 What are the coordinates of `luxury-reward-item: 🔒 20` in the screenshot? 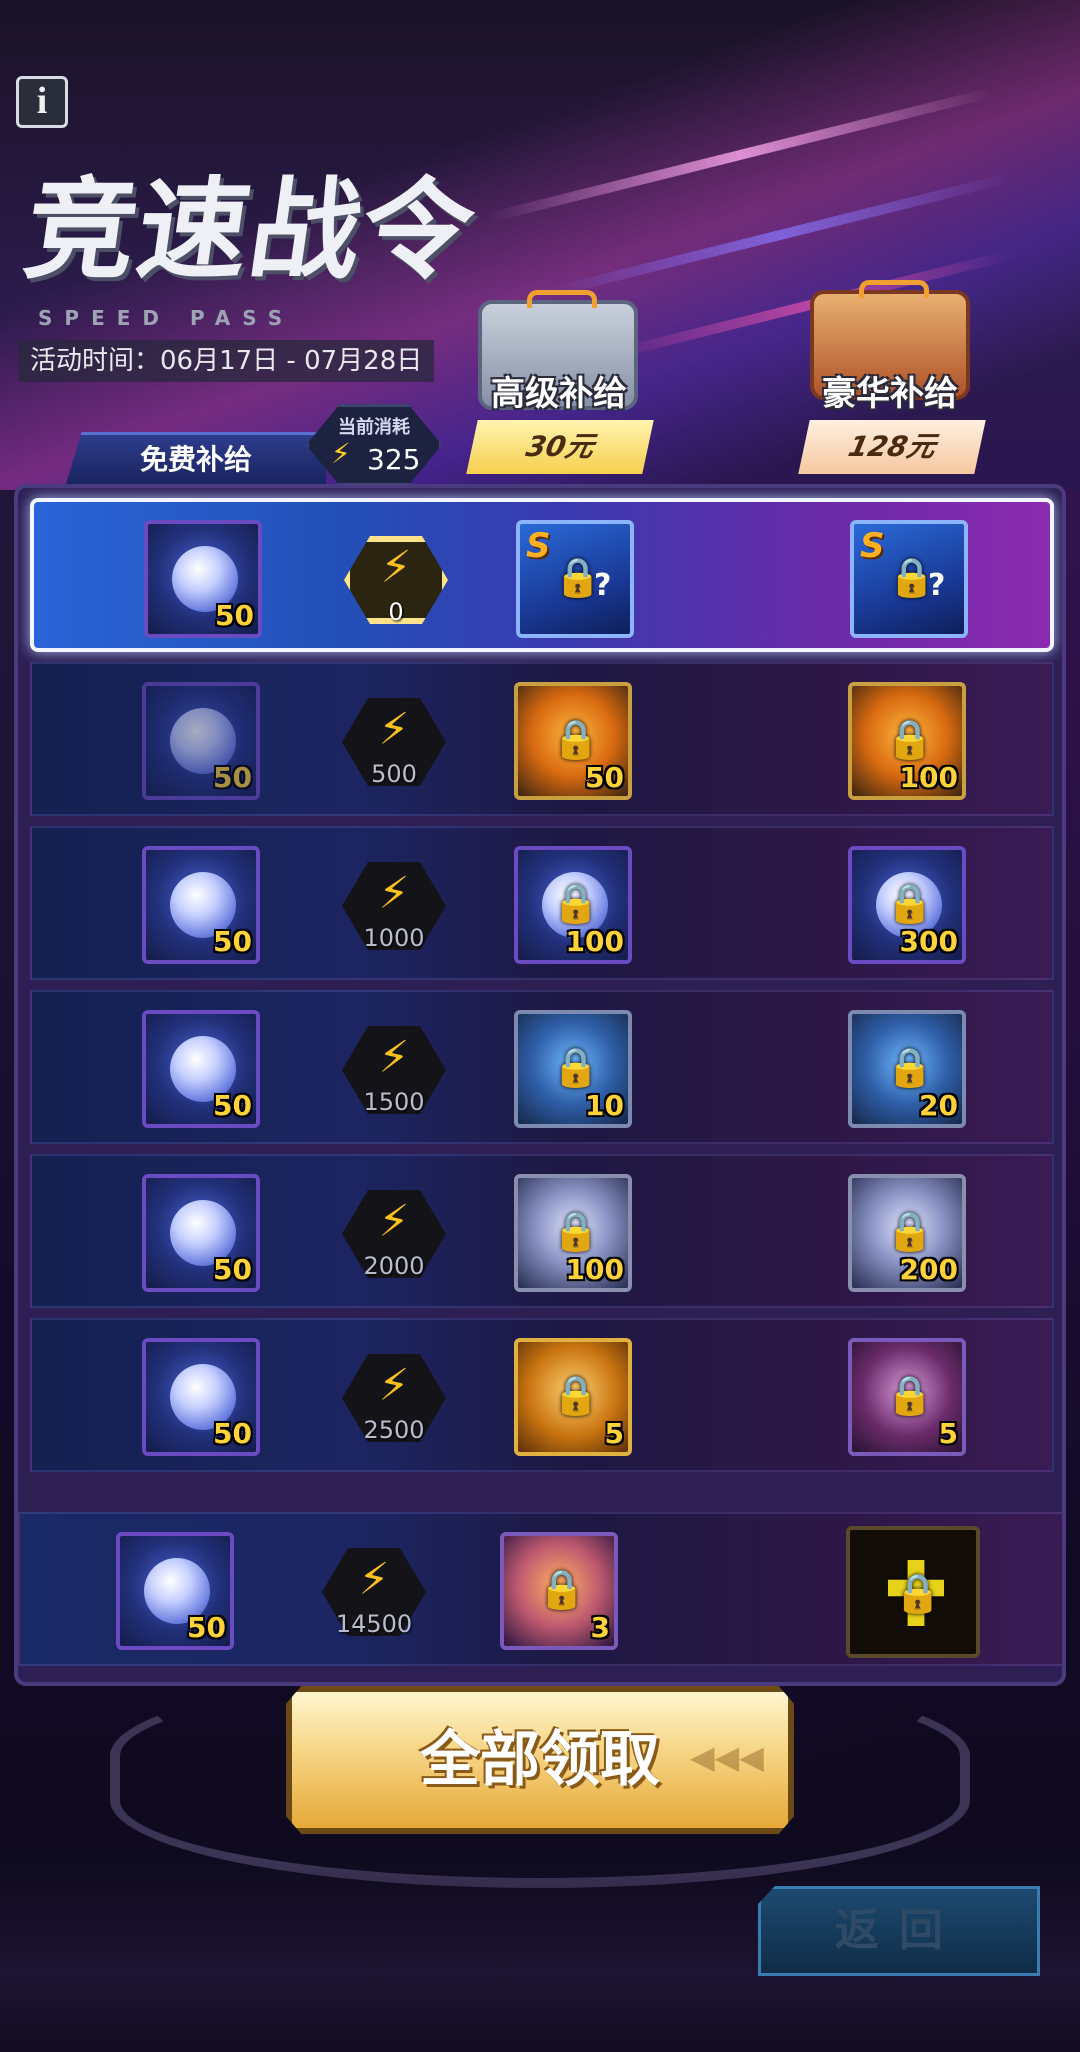 It's located at (907, 1069).